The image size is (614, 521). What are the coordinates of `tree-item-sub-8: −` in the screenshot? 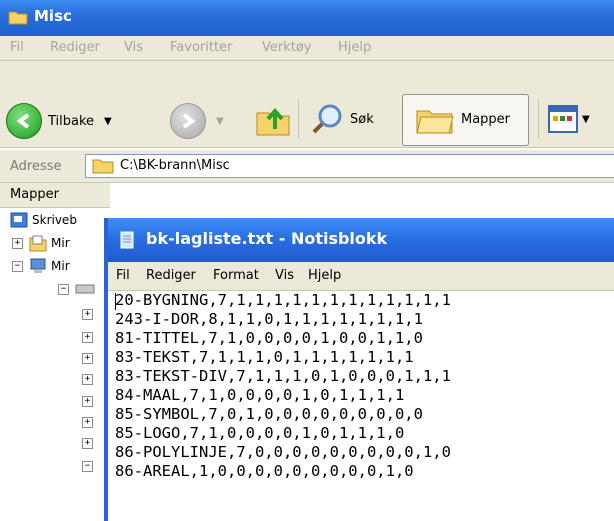 It's located at (87, 466).